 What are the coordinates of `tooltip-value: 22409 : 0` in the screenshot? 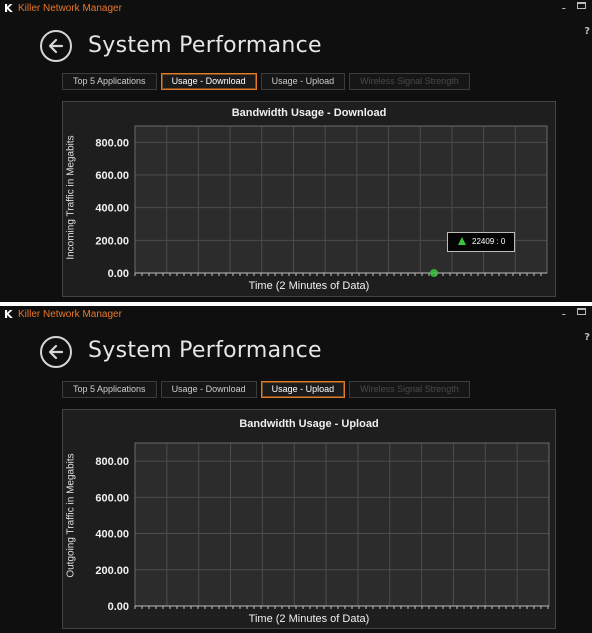 It's located at (489, 241).